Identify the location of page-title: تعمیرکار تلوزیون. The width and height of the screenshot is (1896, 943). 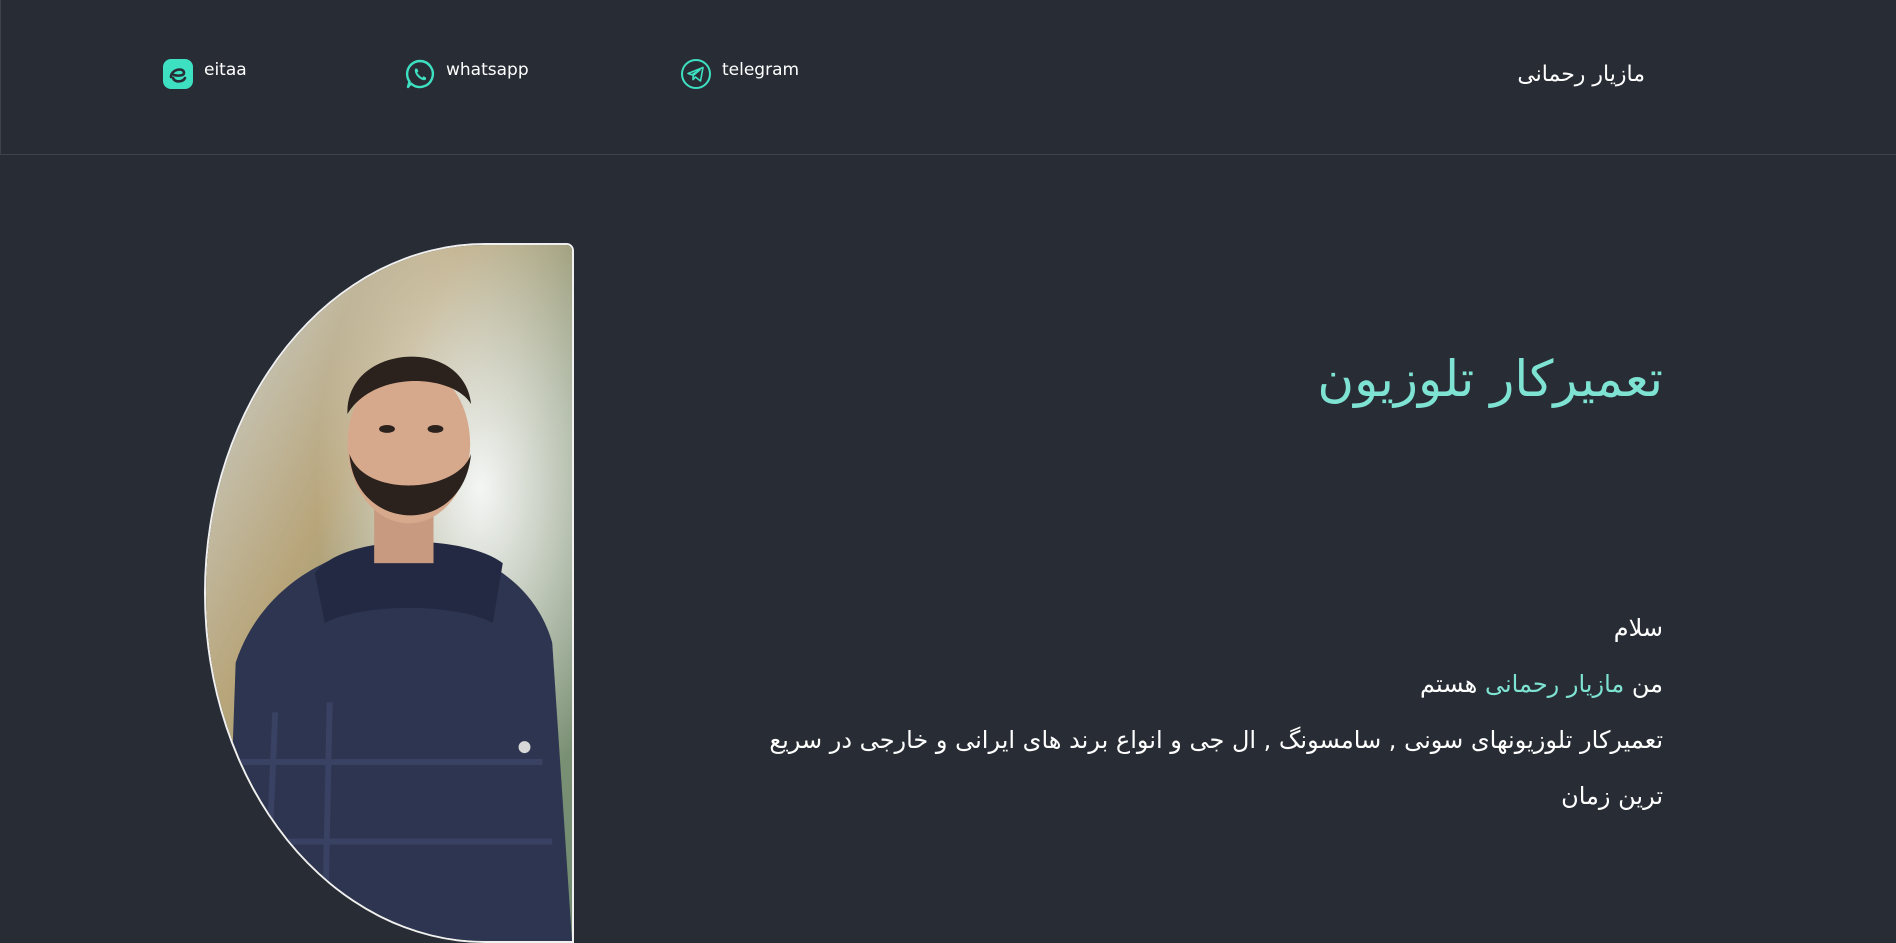
(1490, 379).